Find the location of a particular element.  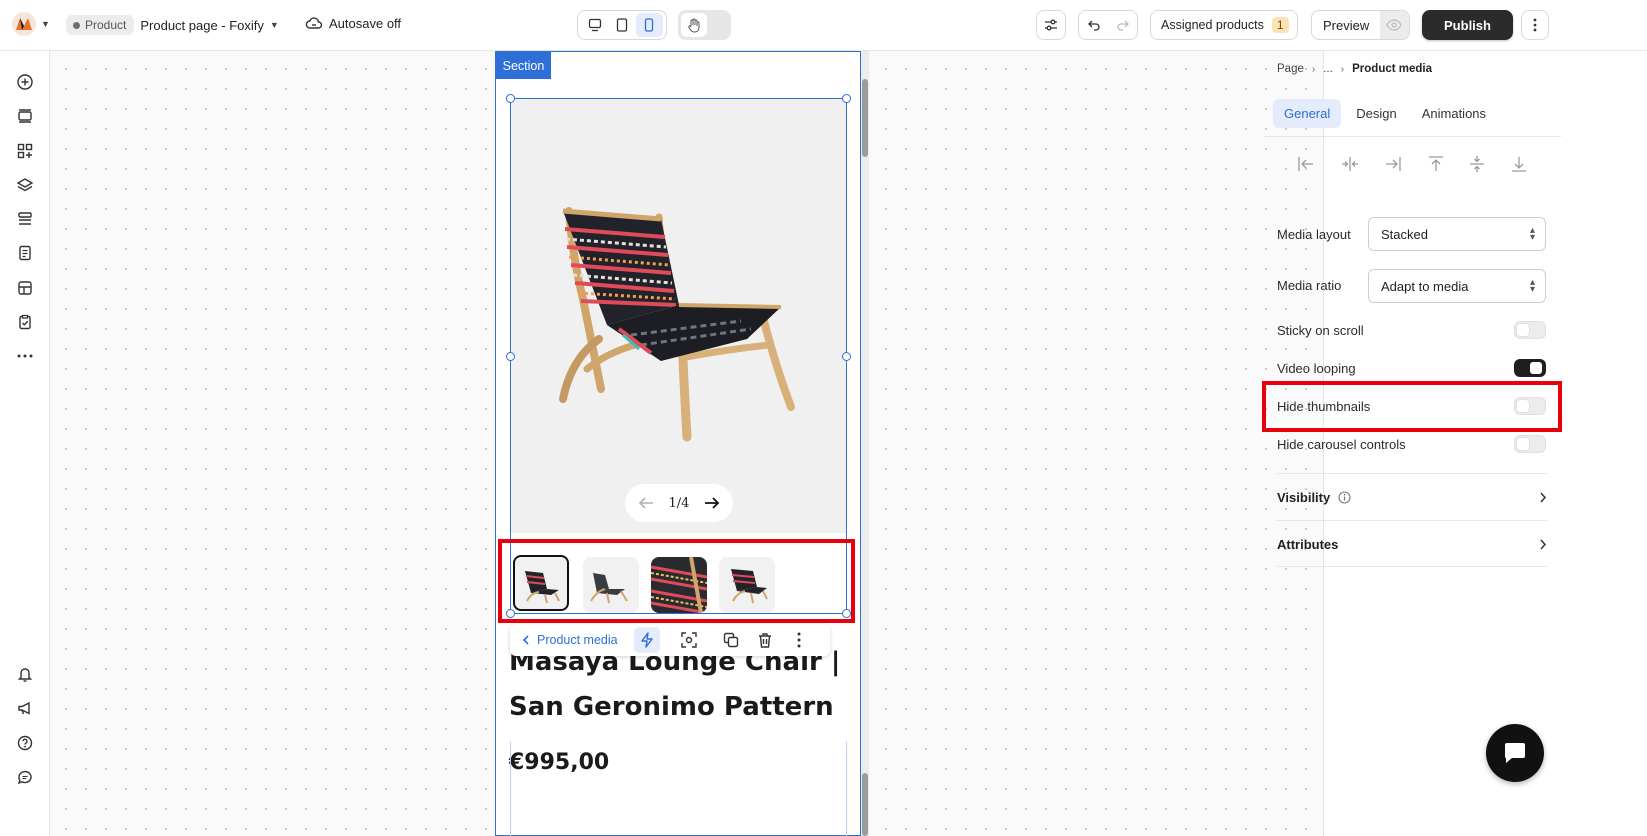

section-icon is located at coordinates (25, 116).